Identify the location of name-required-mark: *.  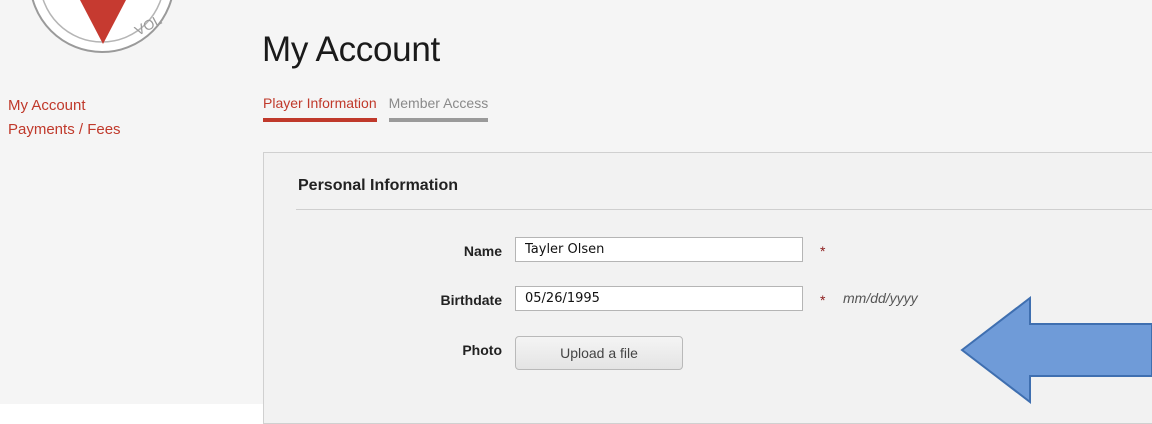
(823, 251).